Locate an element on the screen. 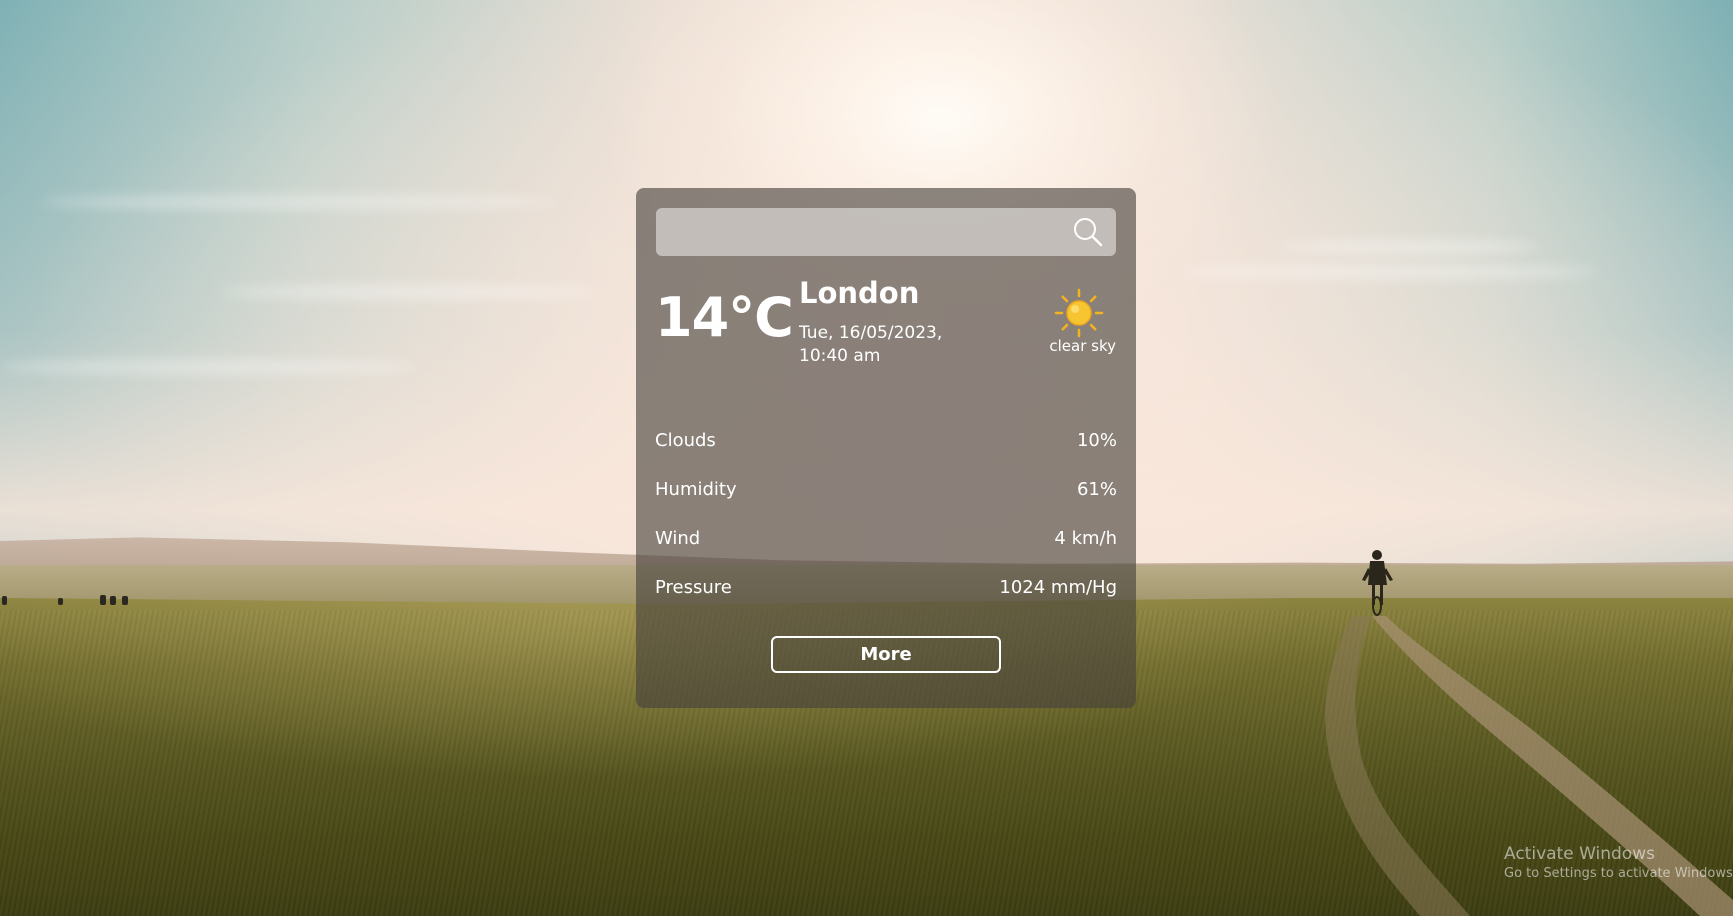 The height and width of the screenshot is (916, 1733). detail-row-clouds: Clouds 10% is located at coordinates (886, 440).